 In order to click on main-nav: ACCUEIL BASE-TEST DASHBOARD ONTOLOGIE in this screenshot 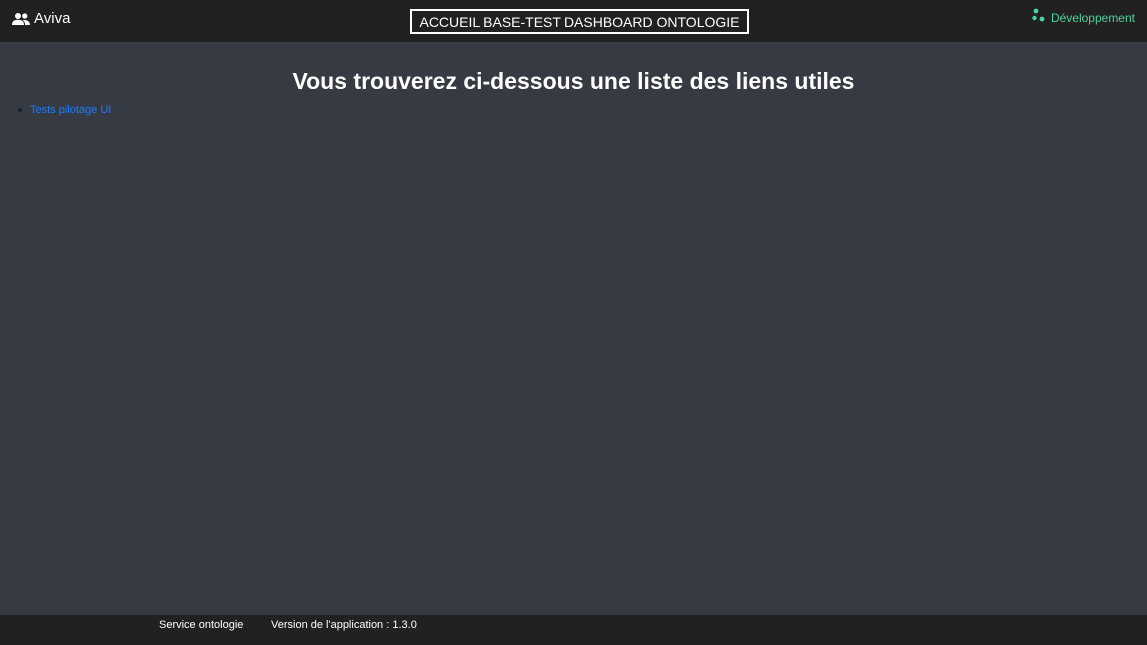, I will do `click(579, 21)`.